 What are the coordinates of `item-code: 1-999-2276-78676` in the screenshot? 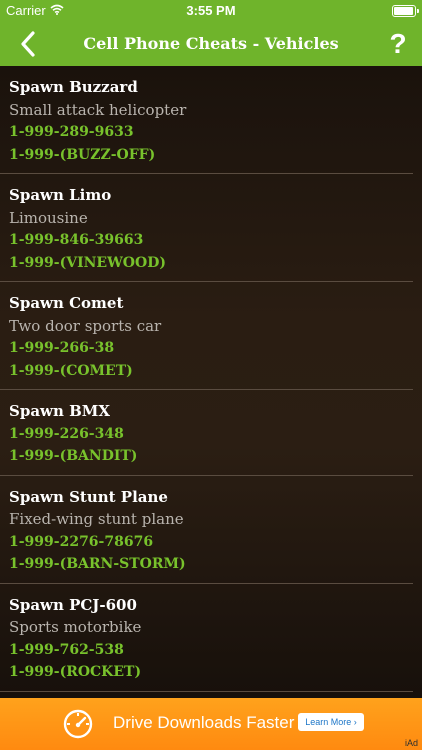 It's located at (81, 541).